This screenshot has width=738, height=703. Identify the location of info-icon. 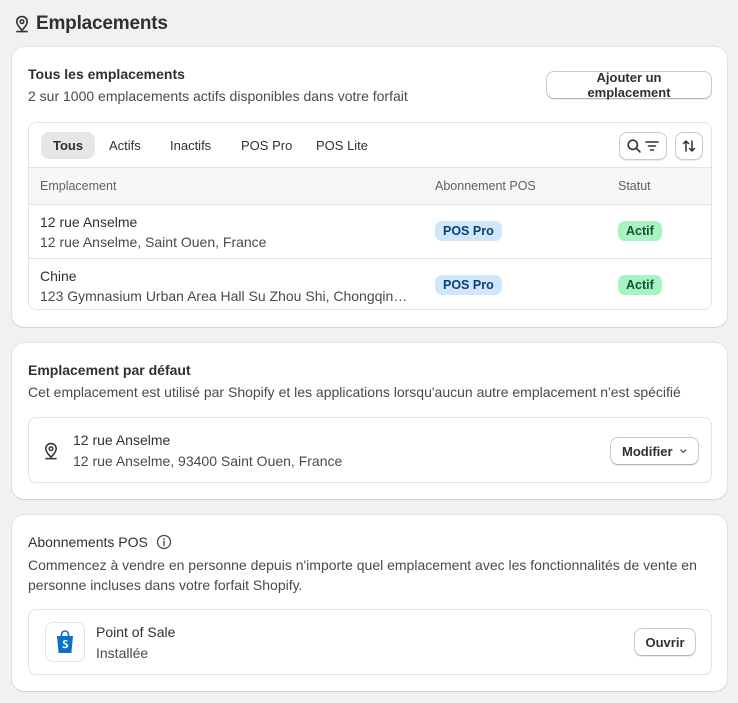
(164, 542).